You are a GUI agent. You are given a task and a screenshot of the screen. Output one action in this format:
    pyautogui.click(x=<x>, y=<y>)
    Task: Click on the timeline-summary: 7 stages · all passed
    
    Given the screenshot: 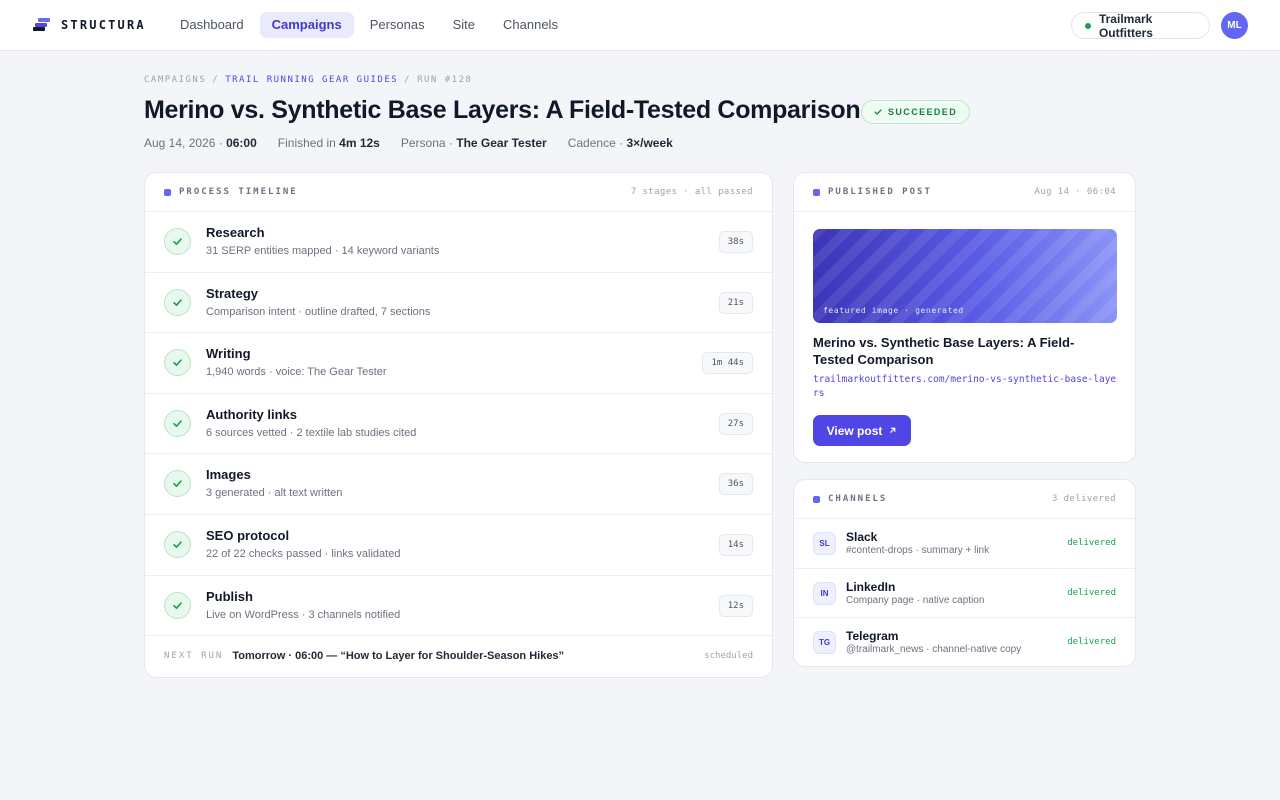 What is the action you would take?
    pyautogui.click(x=691, y=192)
    